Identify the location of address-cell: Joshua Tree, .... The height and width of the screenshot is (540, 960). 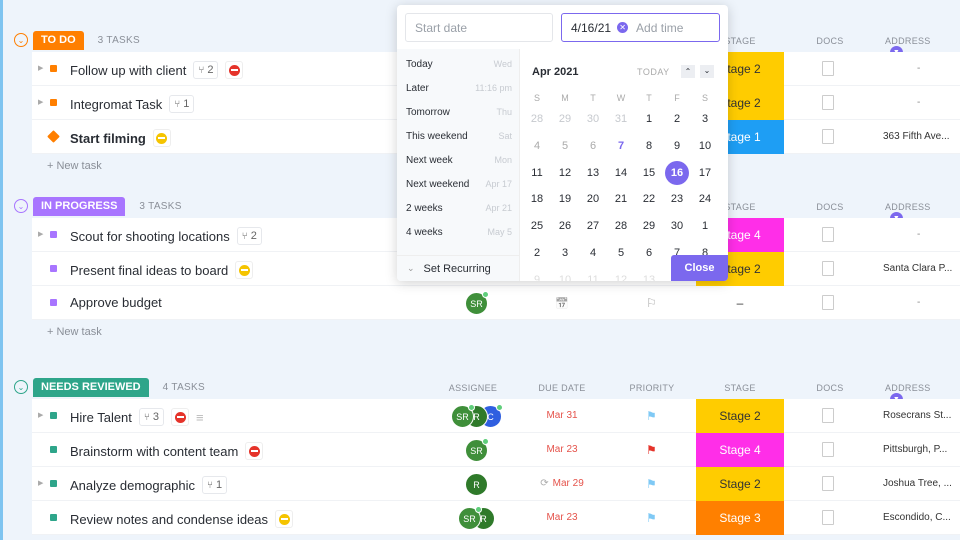
(917, 483).